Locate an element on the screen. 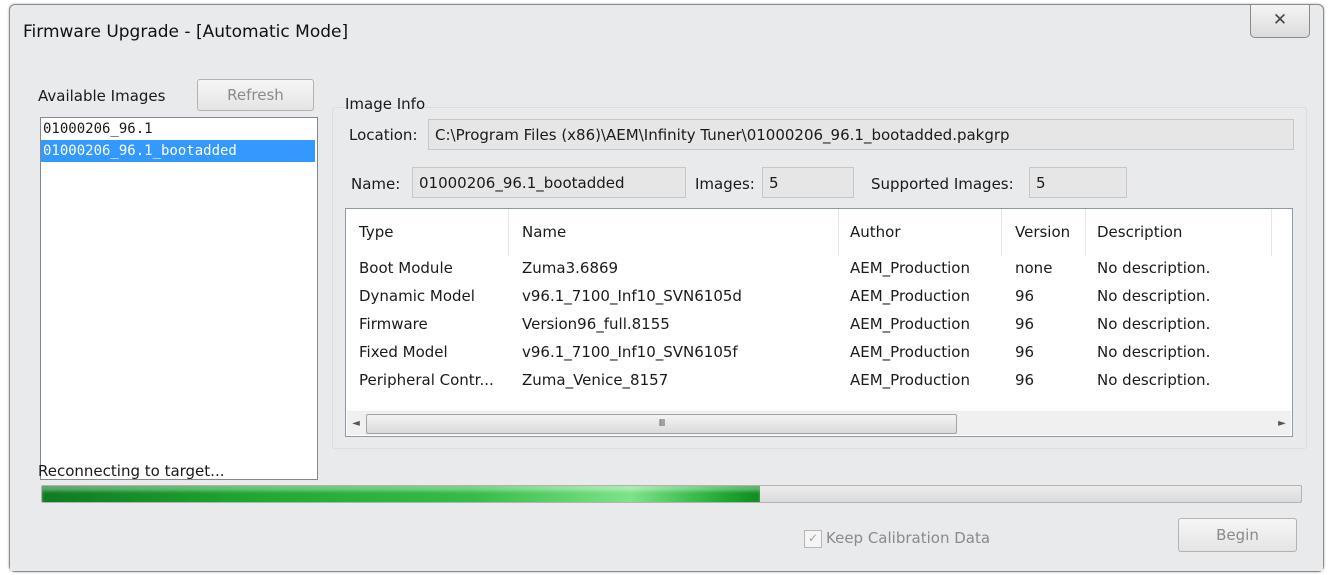 This screenshot has width=1329, height=575. name-label: Name: is located at coordinates (376, 184).